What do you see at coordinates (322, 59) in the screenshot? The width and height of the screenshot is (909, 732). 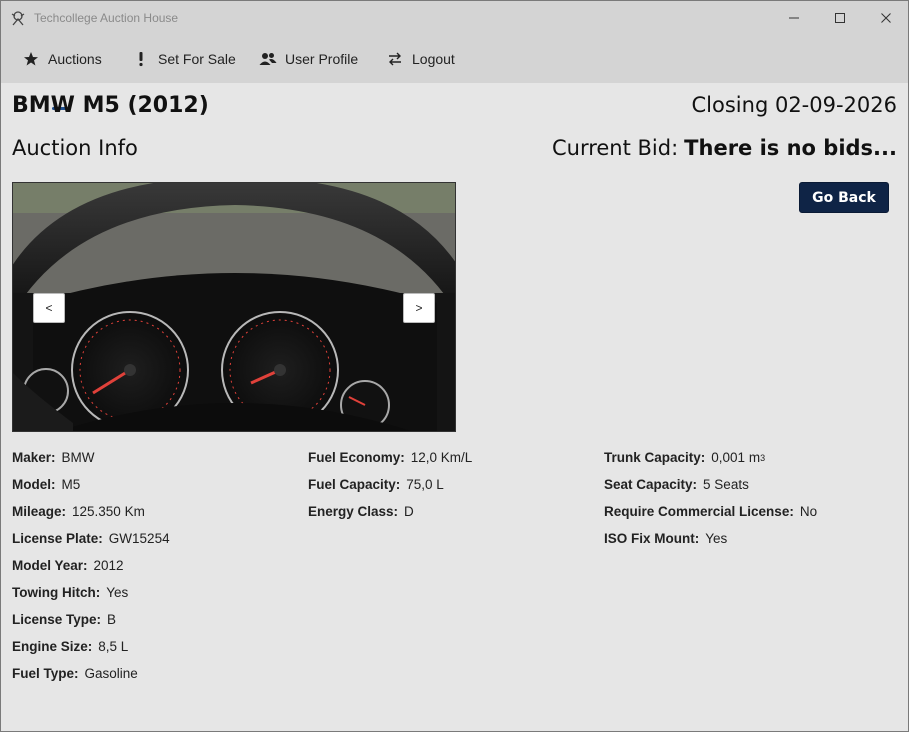 I see `nav-label-user-profile: User Profile` at bounding box center [322, 59].